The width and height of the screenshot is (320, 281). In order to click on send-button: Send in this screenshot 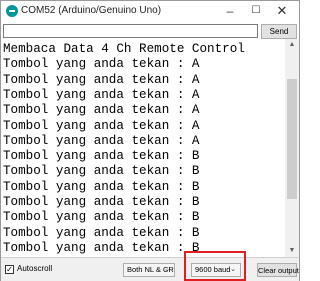, I will do `click(279, 31)`.